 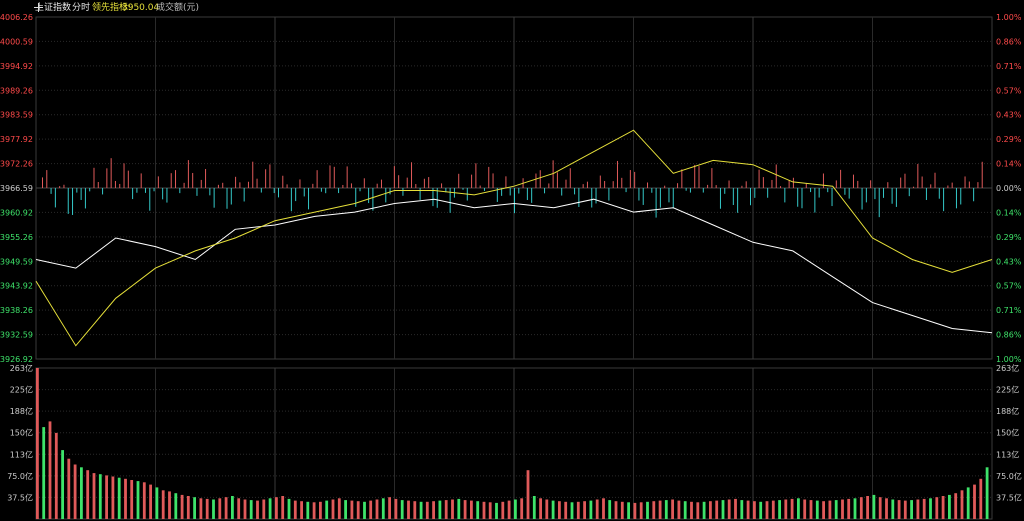 What do you see at coordinates (1007, 454) in the screenshot?
I see `vol-tick-right: 113亿` at bounding box center [1007, 454].